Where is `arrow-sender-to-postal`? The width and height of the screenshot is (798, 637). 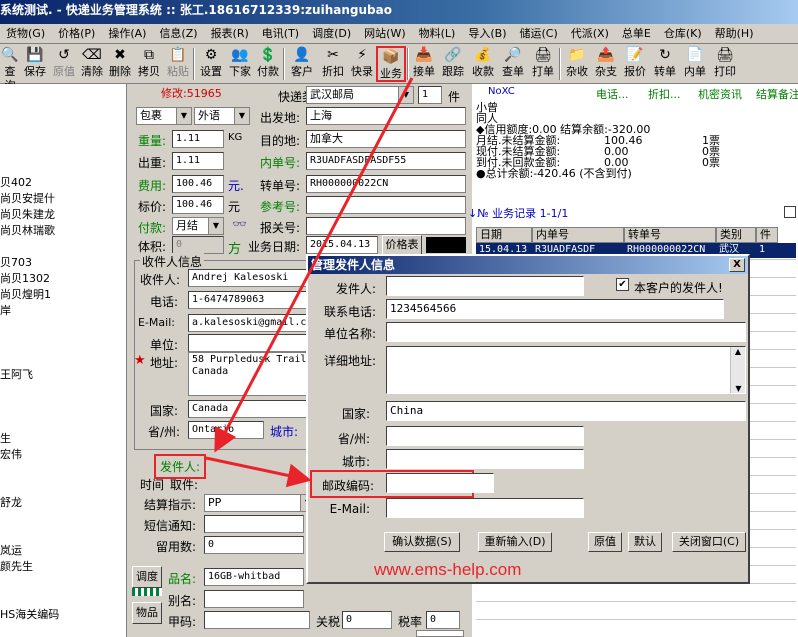
arrow-sender-to-postal is located at coordinates (258, 472).